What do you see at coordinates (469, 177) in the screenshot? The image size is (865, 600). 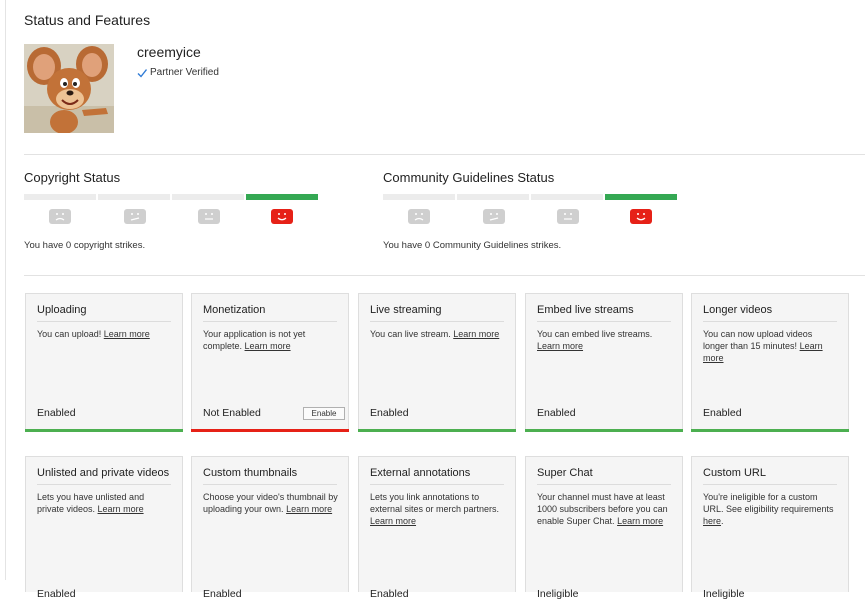 I see `community-status-title: Community Guidelines Status` at bounding box center [469, 177].